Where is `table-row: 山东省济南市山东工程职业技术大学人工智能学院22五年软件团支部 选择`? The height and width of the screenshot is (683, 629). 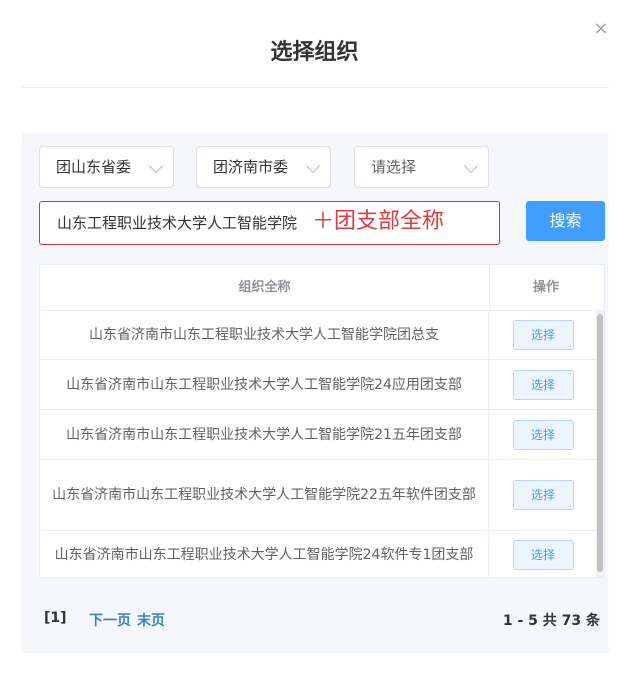
table-row: 山东省济南市山东工程职业技术大学人工智能学院22五年软件团支部 选择 is located at coordinates (318, 495).